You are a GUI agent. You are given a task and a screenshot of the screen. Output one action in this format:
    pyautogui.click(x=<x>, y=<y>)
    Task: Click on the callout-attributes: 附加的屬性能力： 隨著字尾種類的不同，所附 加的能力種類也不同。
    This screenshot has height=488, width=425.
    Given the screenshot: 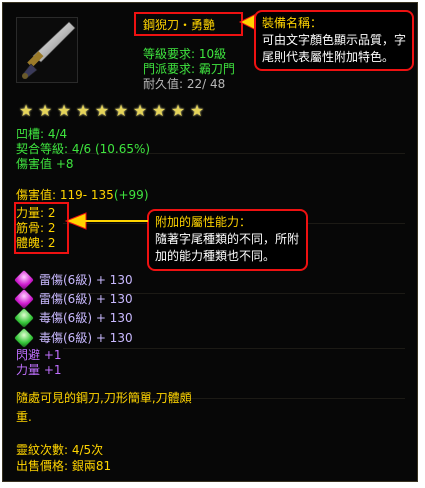 What is the action you would take?
    pyautogui.click(x=227, y=240)
    